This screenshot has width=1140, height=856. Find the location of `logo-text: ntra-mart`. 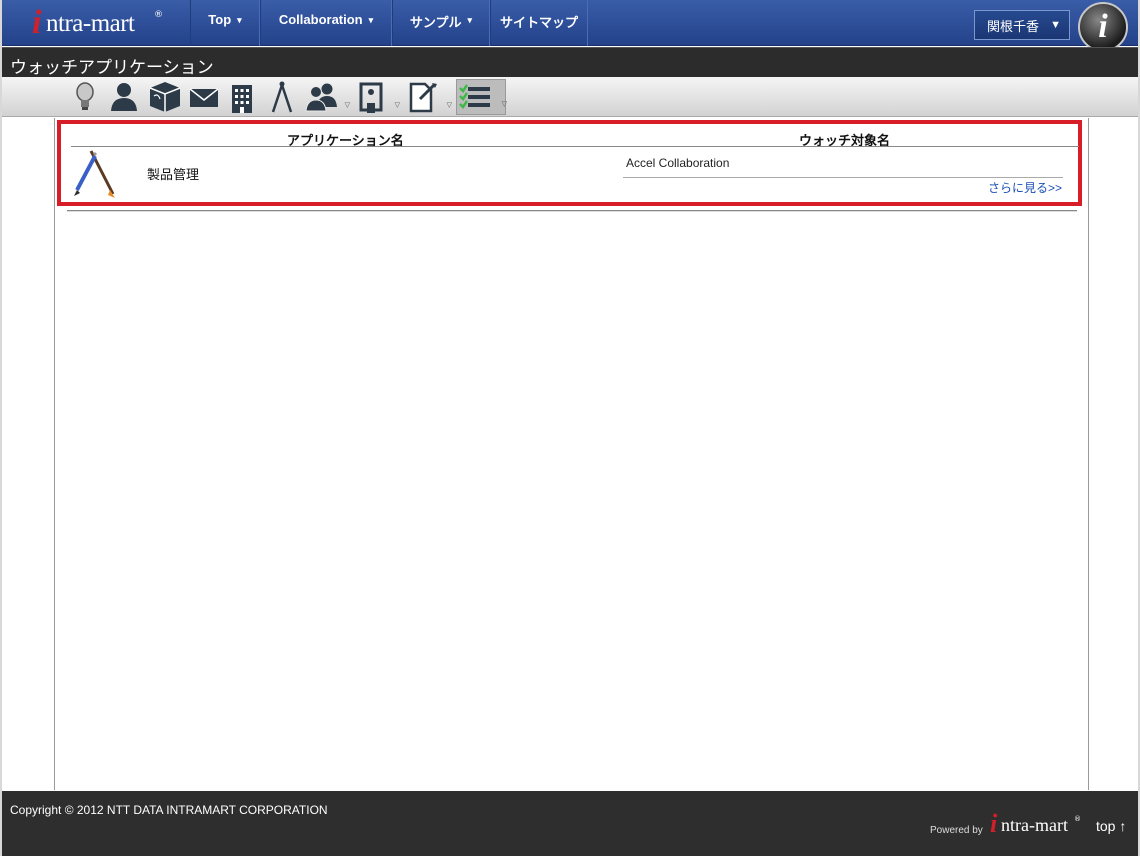

logo-text: ntra-mart is located at coordinates (90, 23).